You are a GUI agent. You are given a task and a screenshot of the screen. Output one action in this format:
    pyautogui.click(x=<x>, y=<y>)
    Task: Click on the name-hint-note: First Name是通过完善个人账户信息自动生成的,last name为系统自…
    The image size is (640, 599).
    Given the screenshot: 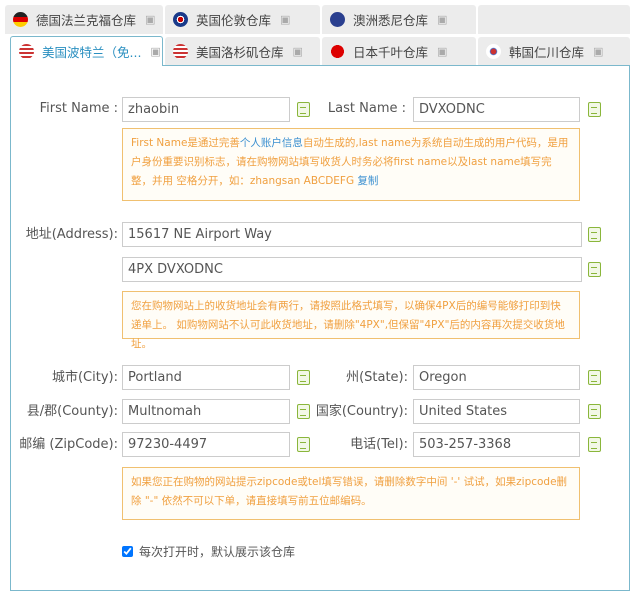 What is the action you would take?
    pyautogui.click(x=351, y=164)
    